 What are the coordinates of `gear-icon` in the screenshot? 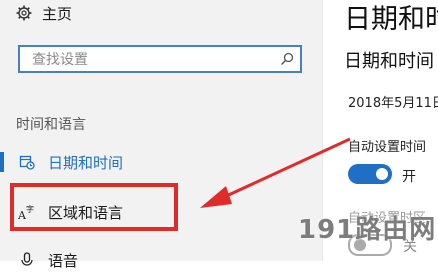 It's located at (24, 13).